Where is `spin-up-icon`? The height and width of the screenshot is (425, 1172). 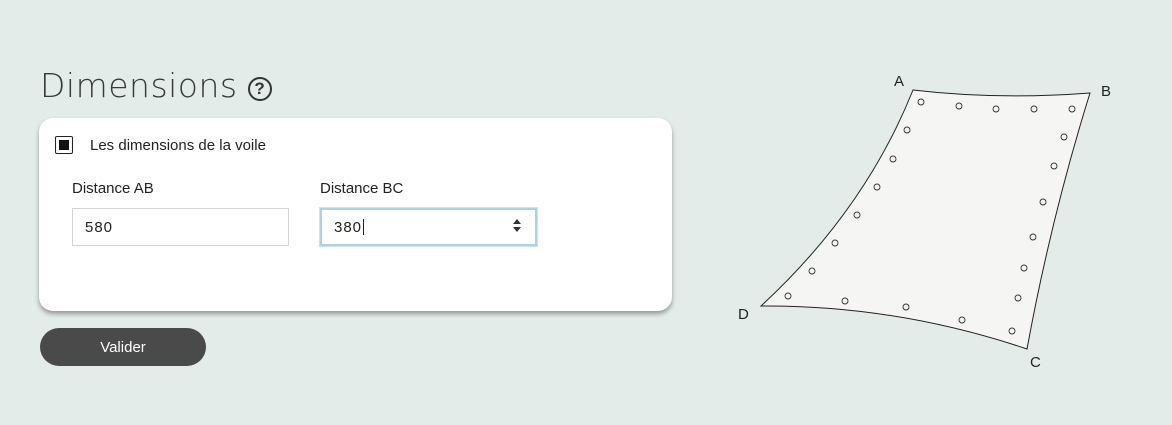 spin-up-icon is located at coordinates (517, 221).